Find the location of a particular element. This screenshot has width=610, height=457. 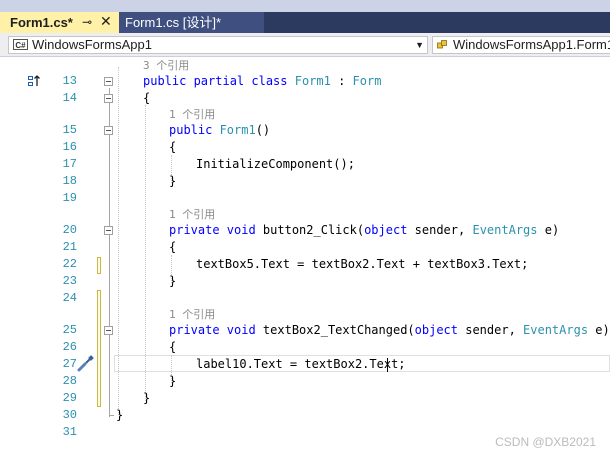

code-line: 23 } is located at coordinates (305, 281).